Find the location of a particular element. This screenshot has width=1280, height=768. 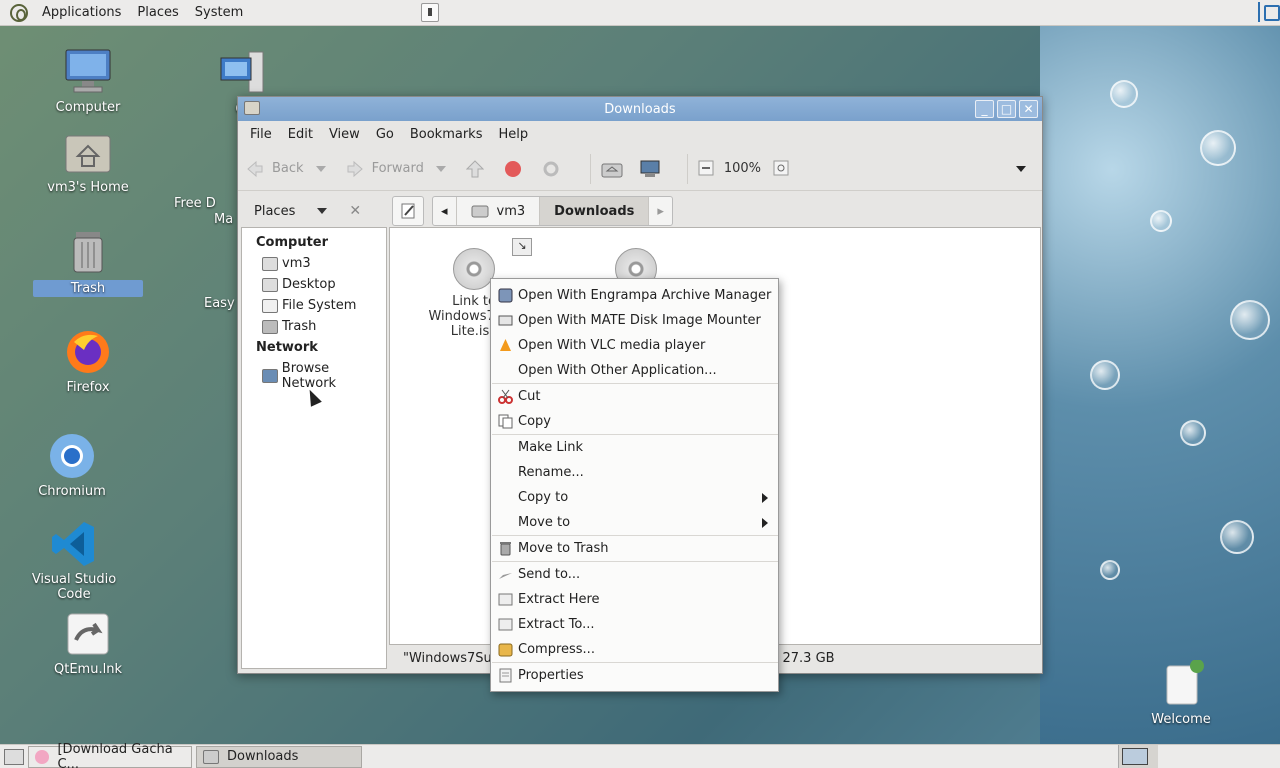

desktop-icon-welcome: Welcome is located at coordinates (1181, 693).